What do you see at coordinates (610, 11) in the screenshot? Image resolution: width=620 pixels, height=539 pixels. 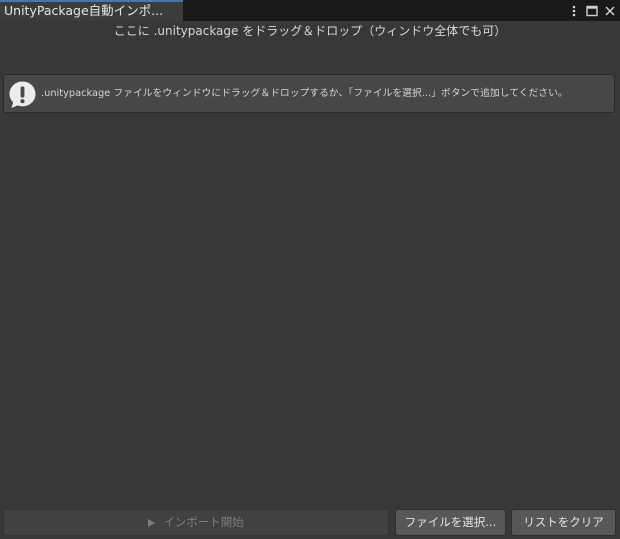 I see `close-icon` at bounding box center [610, 11].